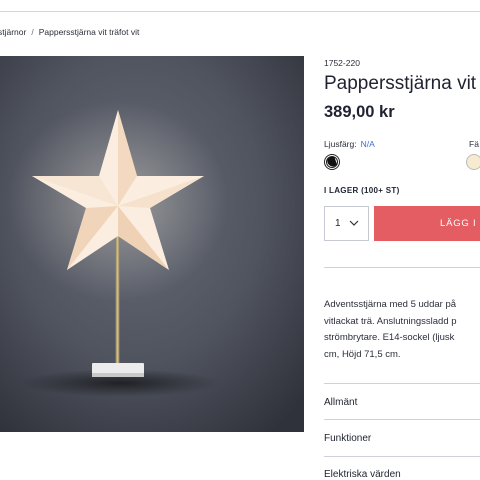  What do you see at coordinates (338, 223) in the screenshot?
I see `quantity-value: 1` at bounding box center [338, 223].